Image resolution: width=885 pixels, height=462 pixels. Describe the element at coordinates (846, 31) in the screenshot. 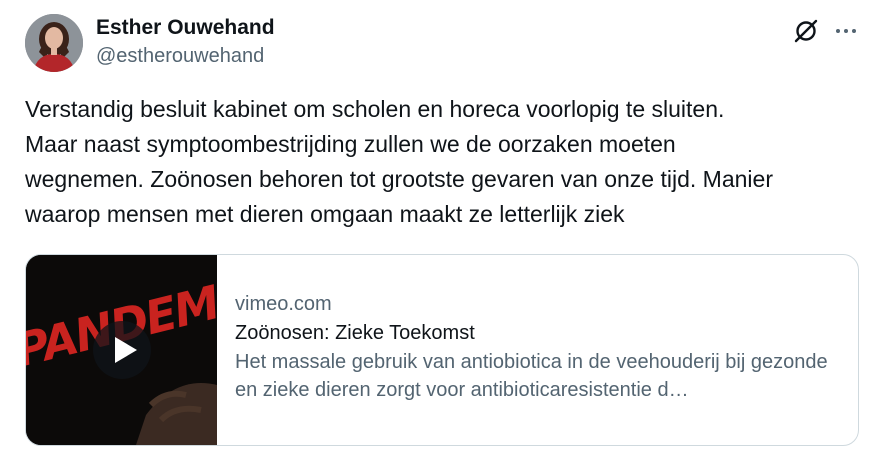

I see `more-ellipsis-icon` at that location.